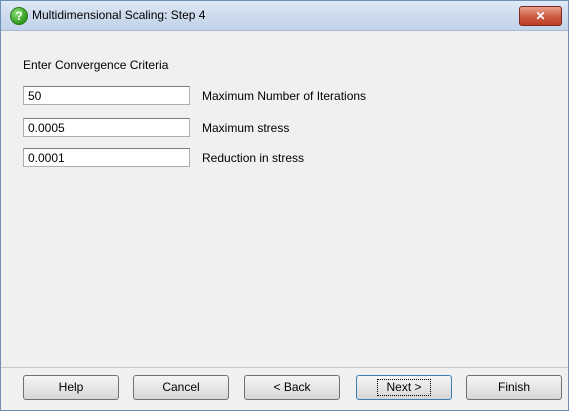 This screenshot has height=411, width=569. What do you see at coordinates (284, 96) in the screenshot?
I see `max-iterations-label: Maximum Number of Iterations` at bounding box center [284, 96].